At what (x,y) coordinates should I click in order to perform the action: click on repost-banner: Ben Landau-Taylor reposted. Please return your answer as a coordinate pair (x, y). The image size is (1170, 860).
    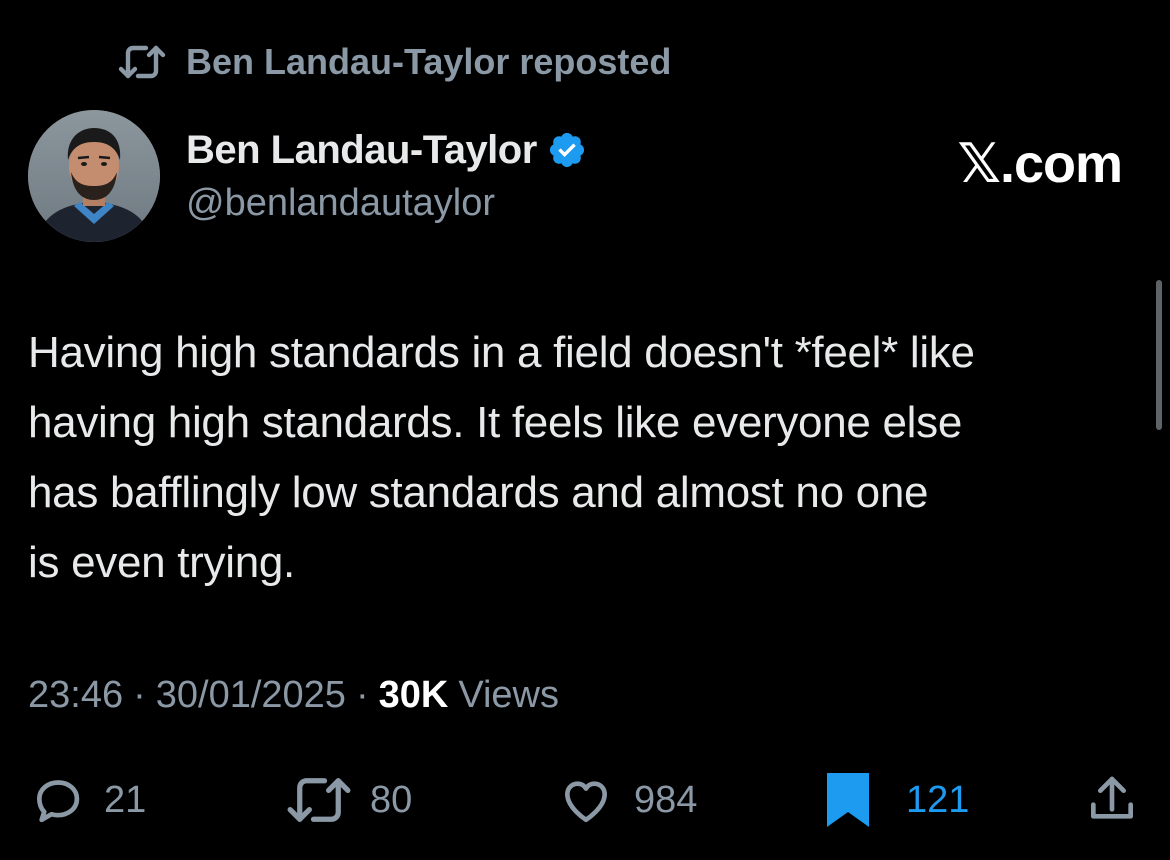
    Looking at the image, I should click on (394, 62).